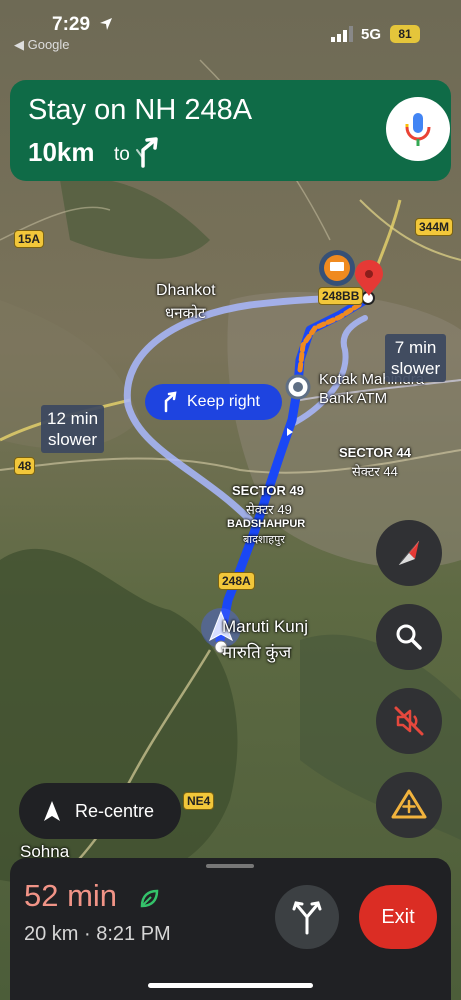 Image resolution: width=461 pixels, height=1000 pixels. Describe the element at coordinates (42, 45) in the screenshot. I see `back-to-app-link: ◀ Google` at that location.